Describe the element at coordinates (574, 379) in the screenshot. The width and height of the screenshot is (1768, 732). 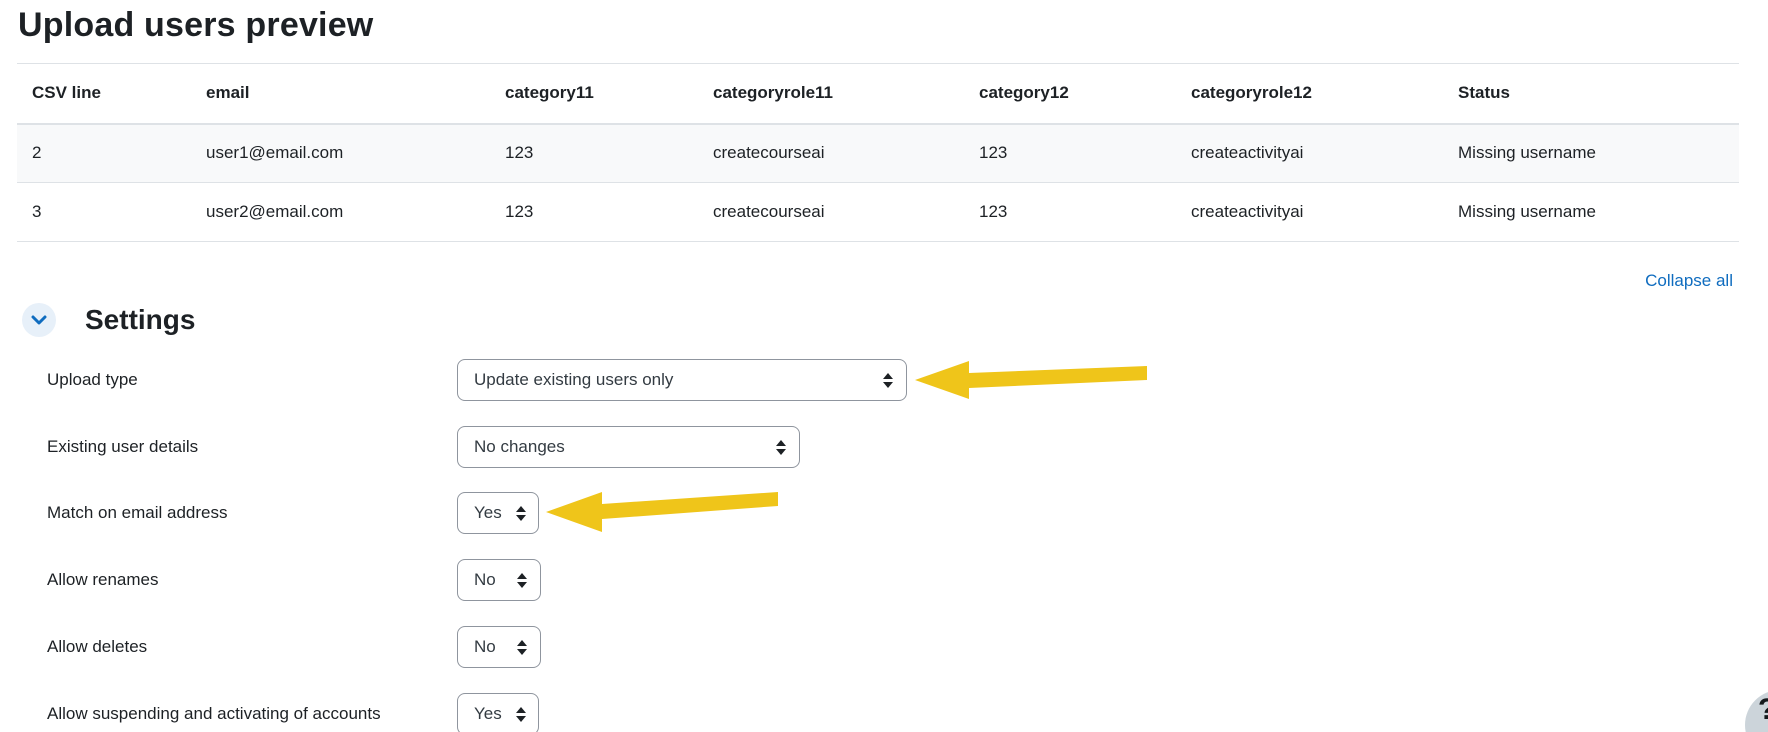
I see `upload-type-selected-value: Update existing users only` at that location.